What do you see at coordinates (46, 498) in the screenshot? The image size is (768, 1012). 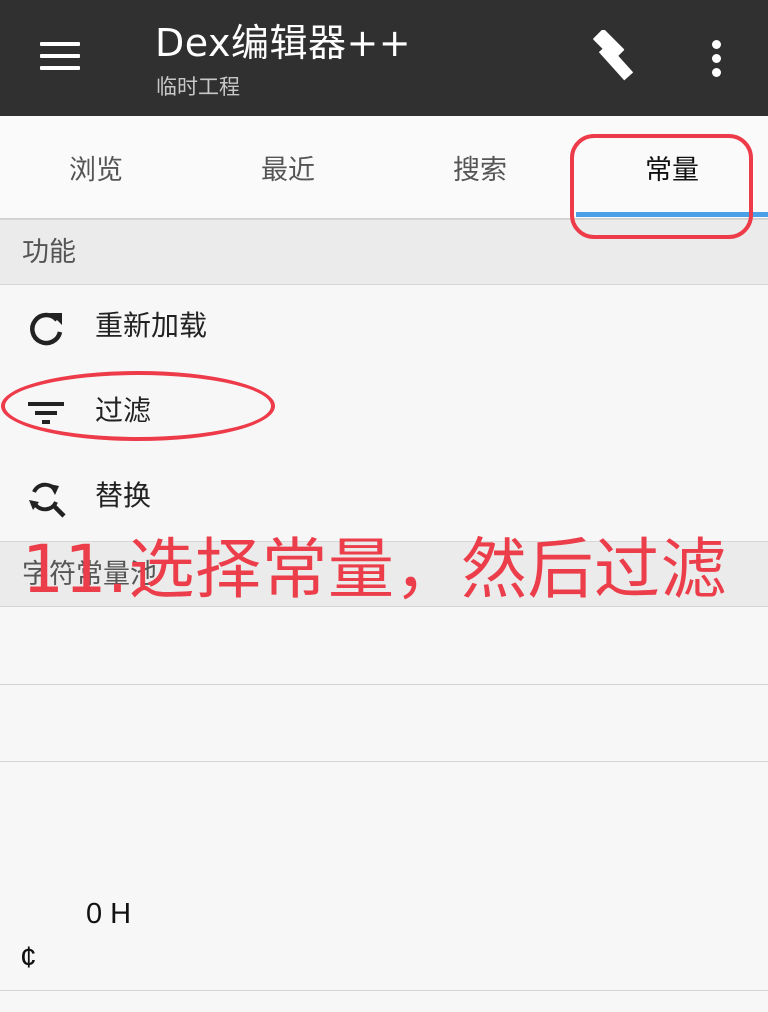 I see `find-replace-icon` at bounding box center [46, 498].